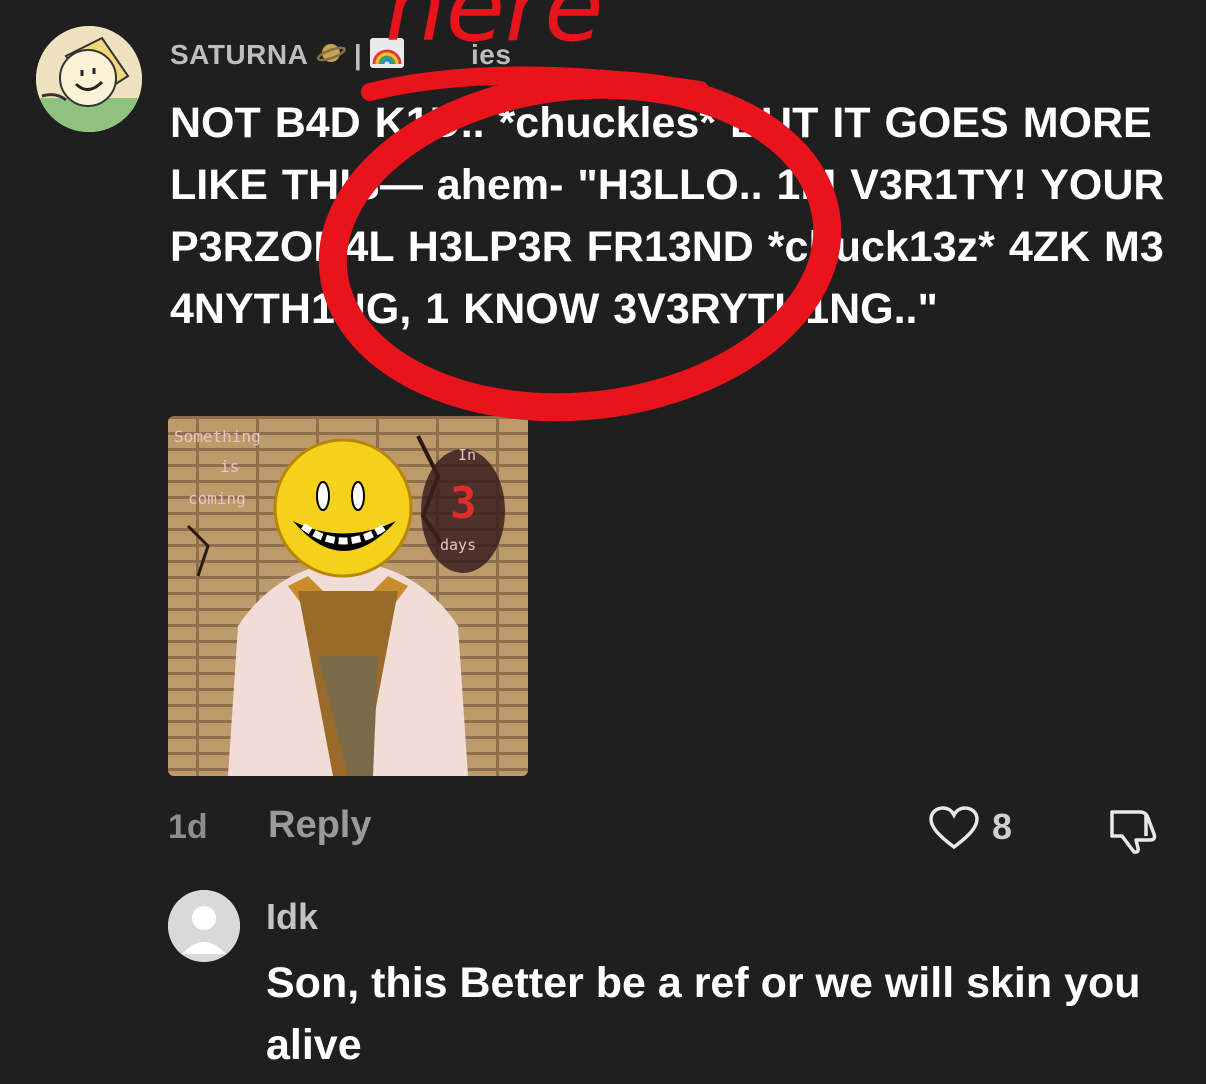 This screenshot has width=1206, height=1084. I want to click on caption-coming: coming, so click(217, 498).